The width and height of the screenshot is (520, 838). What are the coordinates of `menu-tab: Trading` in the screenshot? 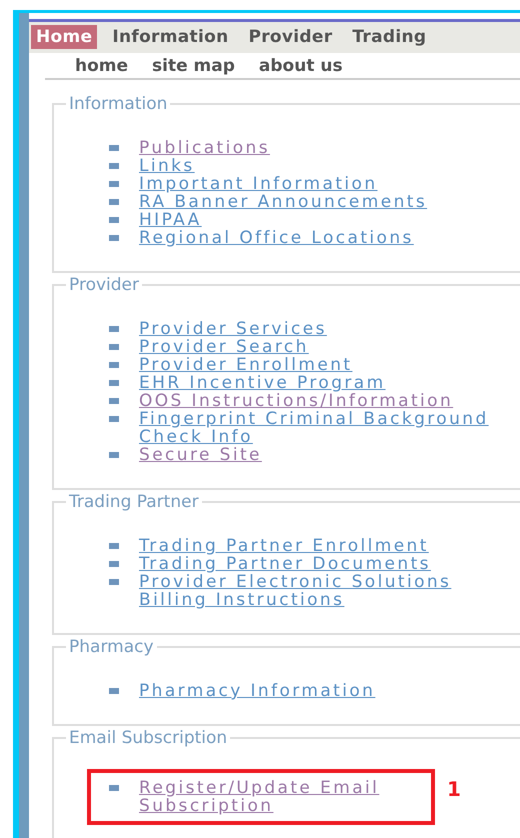 It's located at (389, 37).